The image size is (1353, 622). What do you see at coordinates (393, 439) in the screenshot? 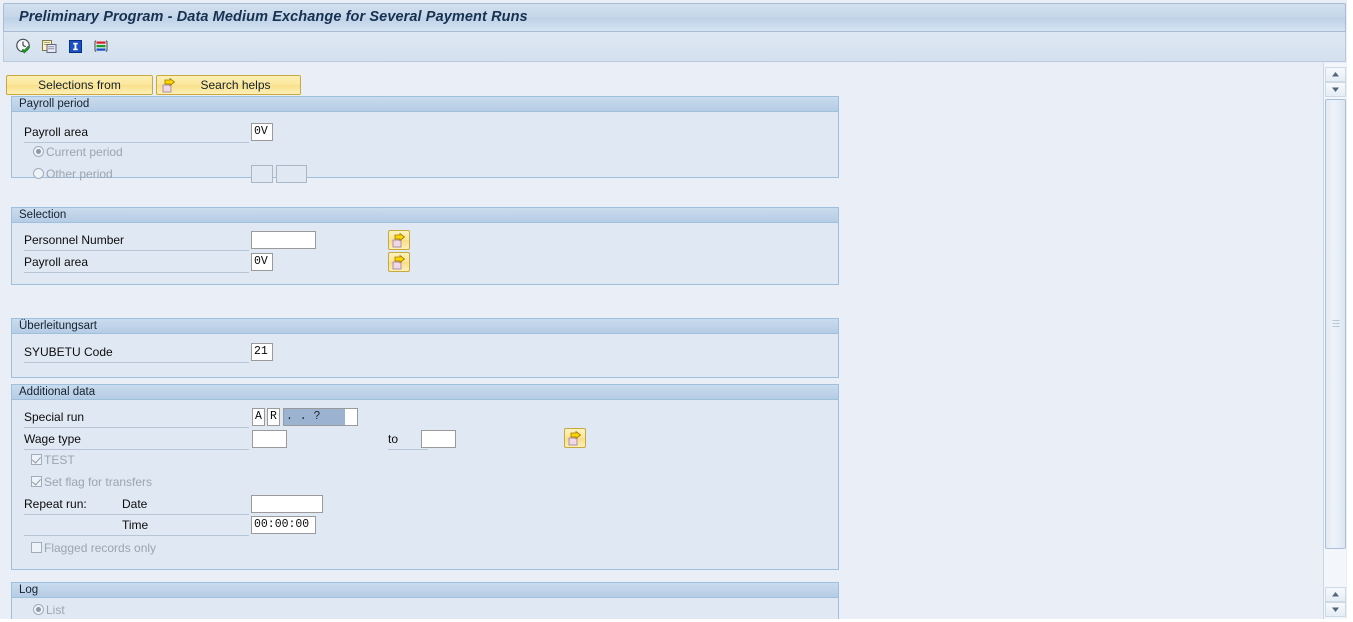
I see `wage-type-to-label: to` at bounding box center [393, 439].